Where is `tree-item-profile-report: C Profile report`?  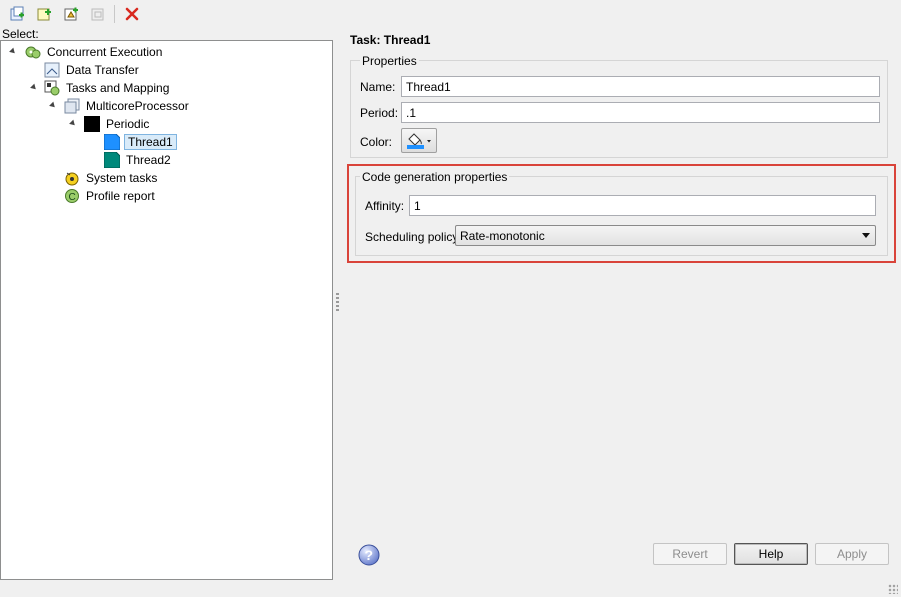
tree-item-profile-report: C Profile report is located at coordinates (110, 195).